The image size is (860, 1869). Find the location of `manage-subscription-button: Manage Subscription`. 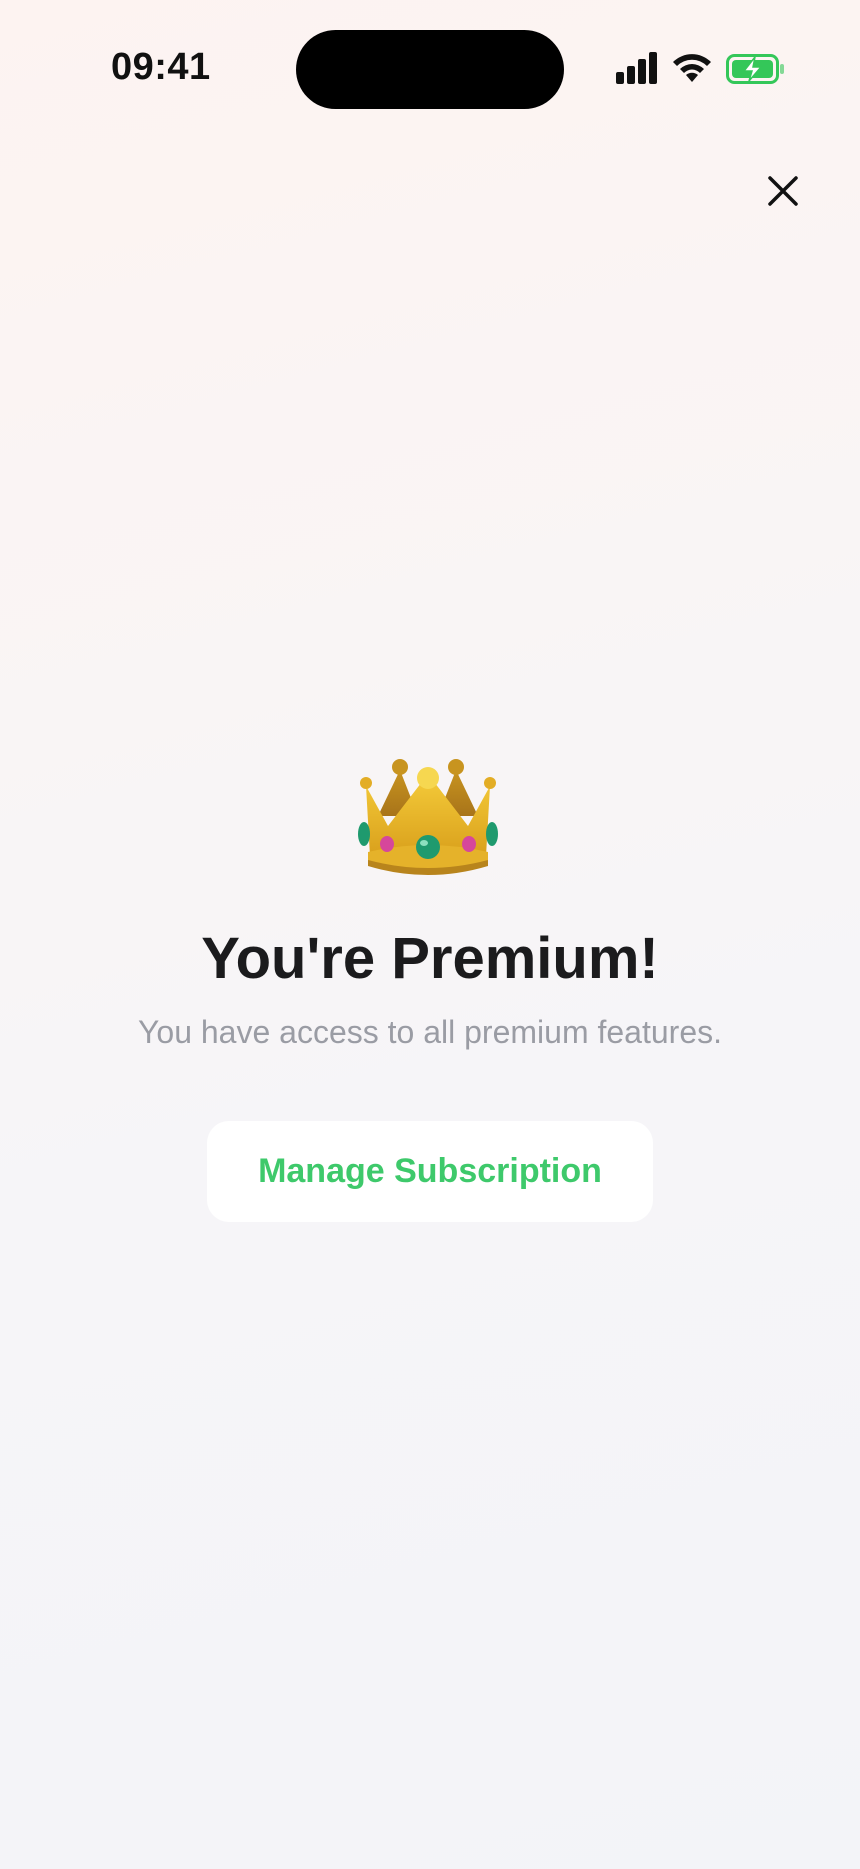

manage-subscription-button: Manage Subscription is located at coordinates (430, 1171).